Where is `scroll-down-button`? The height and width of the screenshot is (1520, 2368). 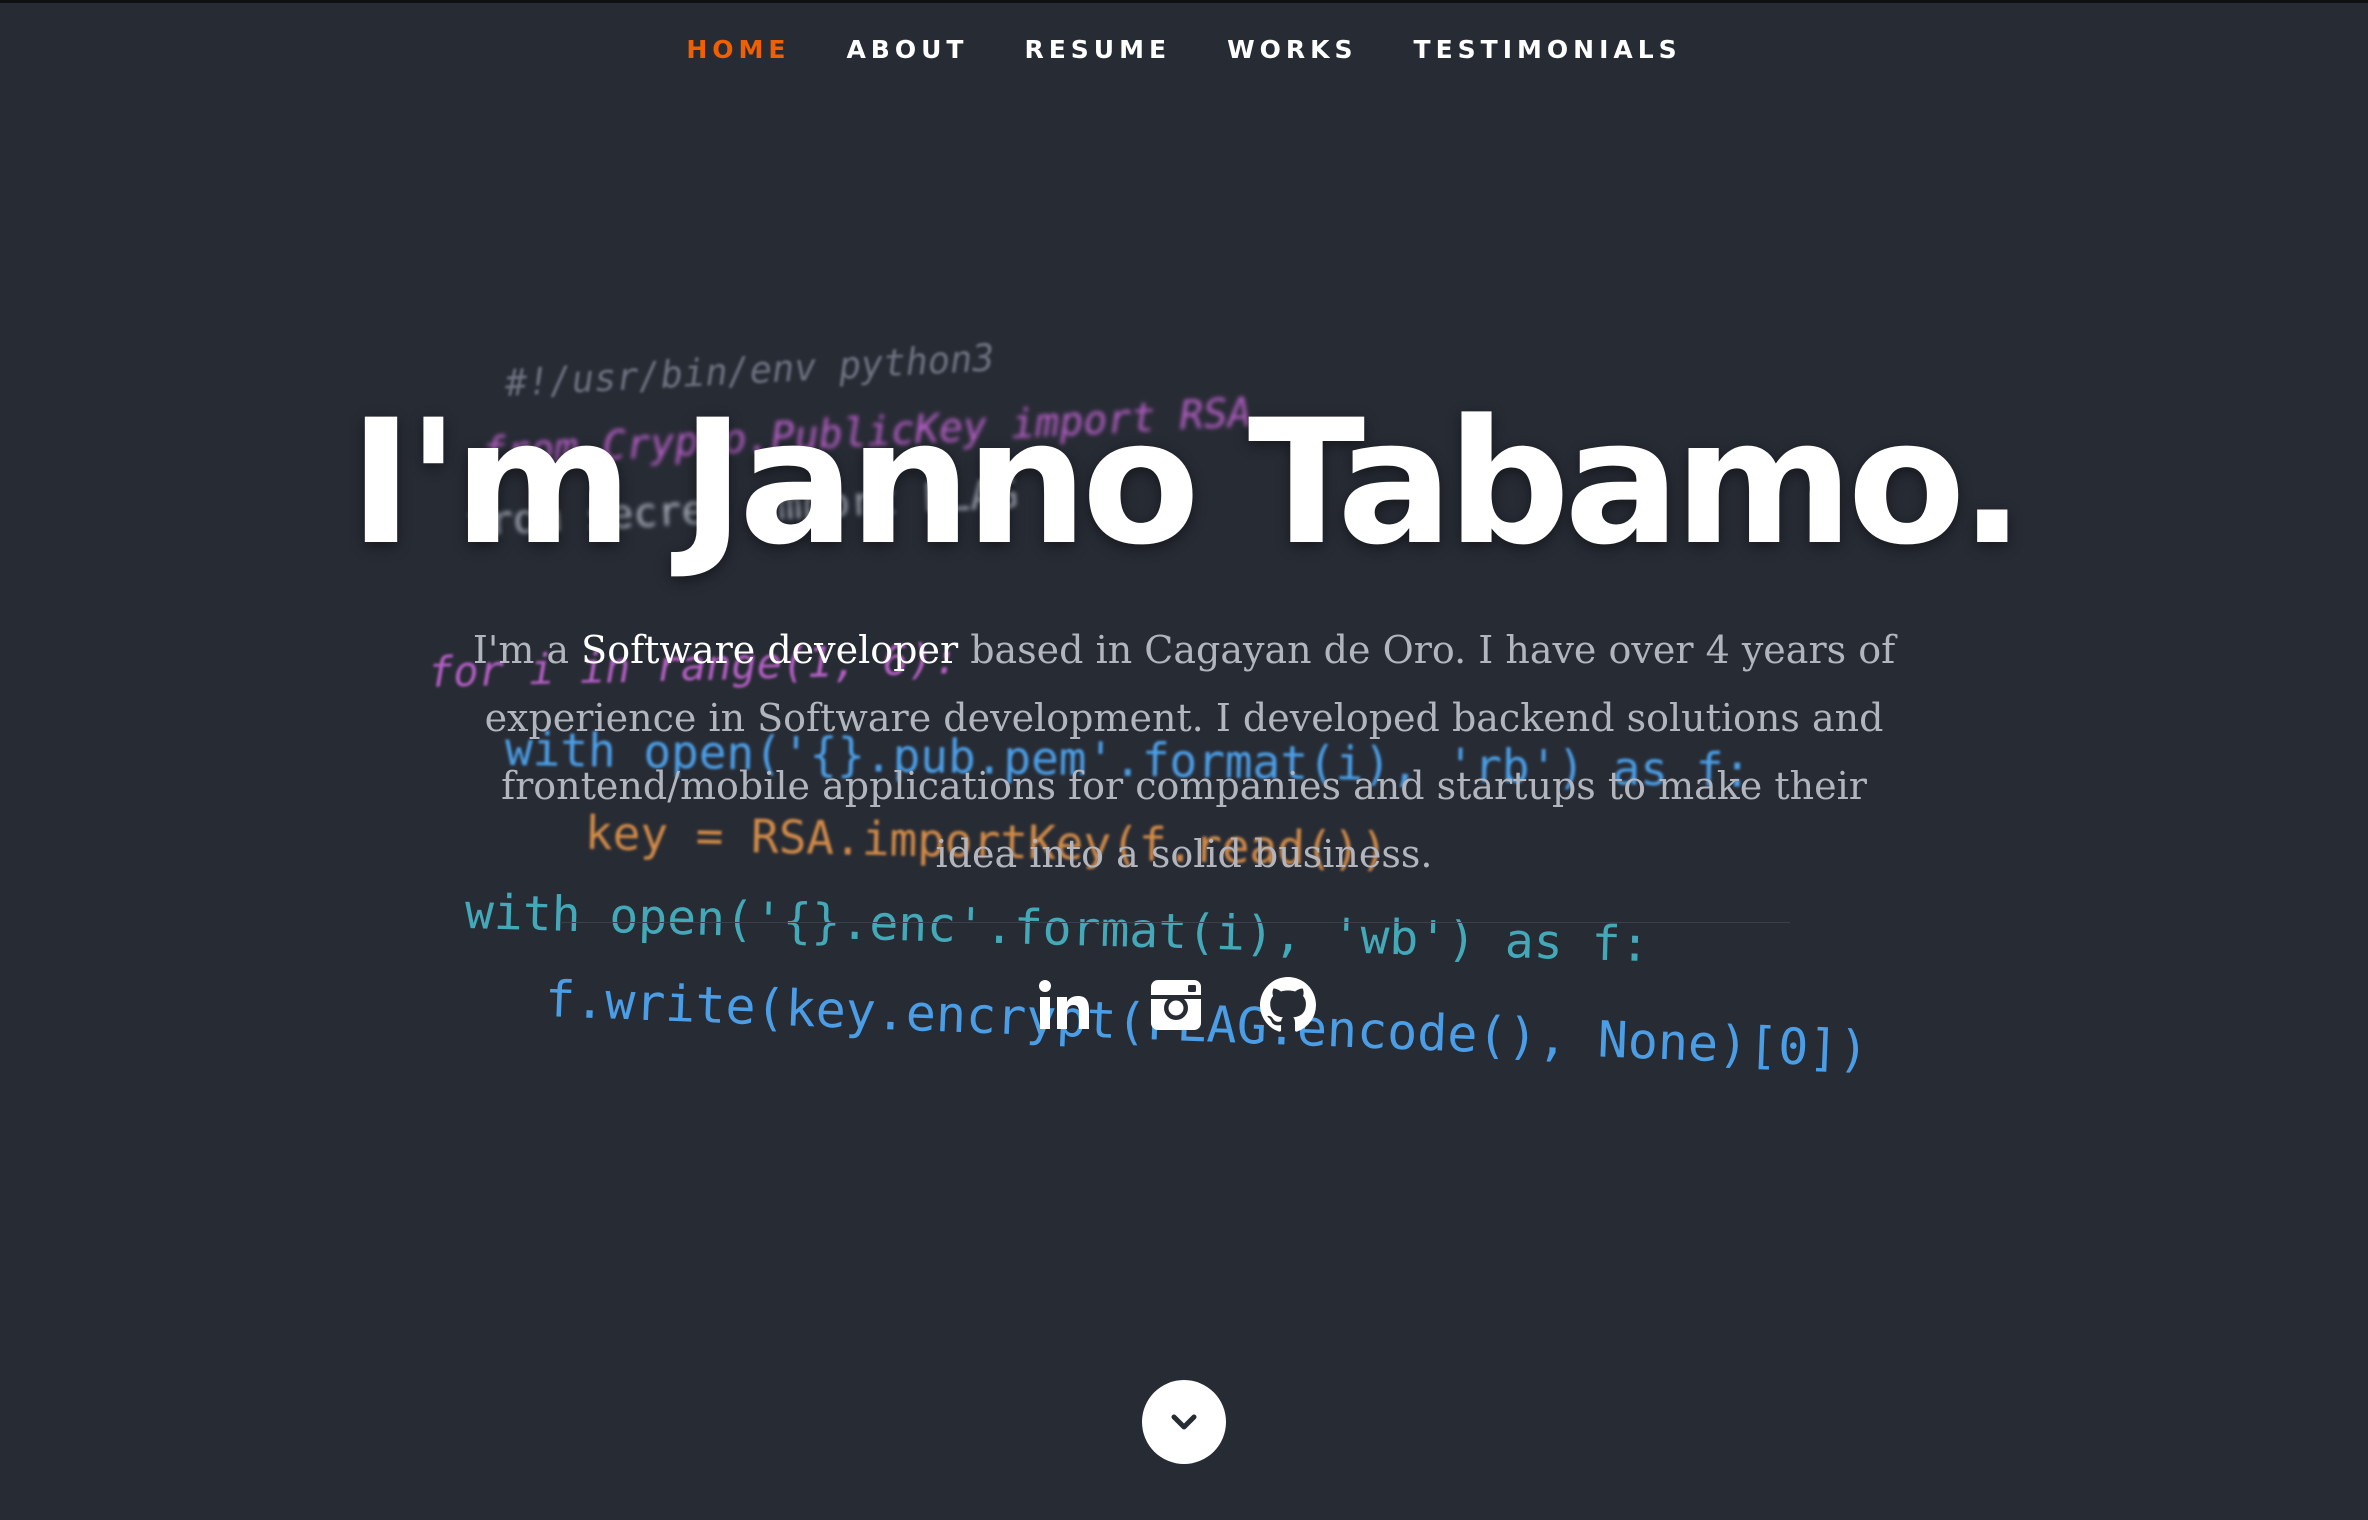 scroll-down-button is located at coordinates (1184, 1422).